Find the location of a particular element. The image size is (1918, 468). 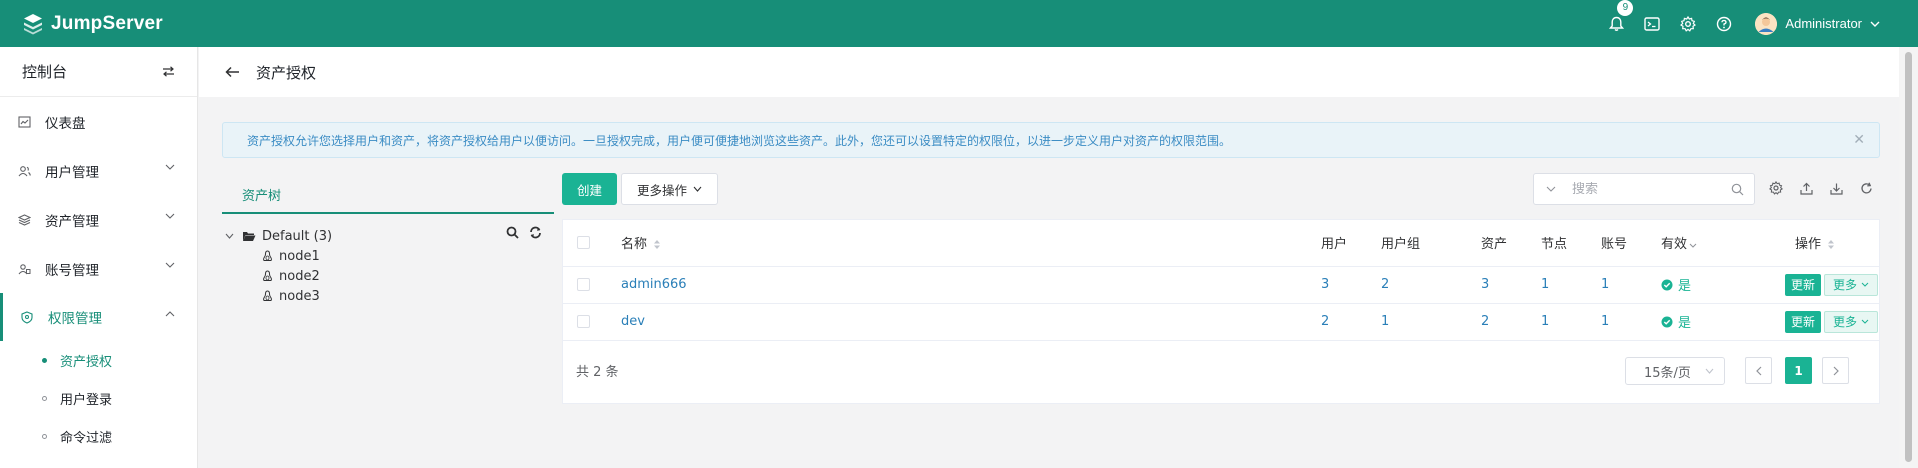

table-row: admin666 3 2 3 1 1 是 更新 更多 is located at coordinates (1221, 284).